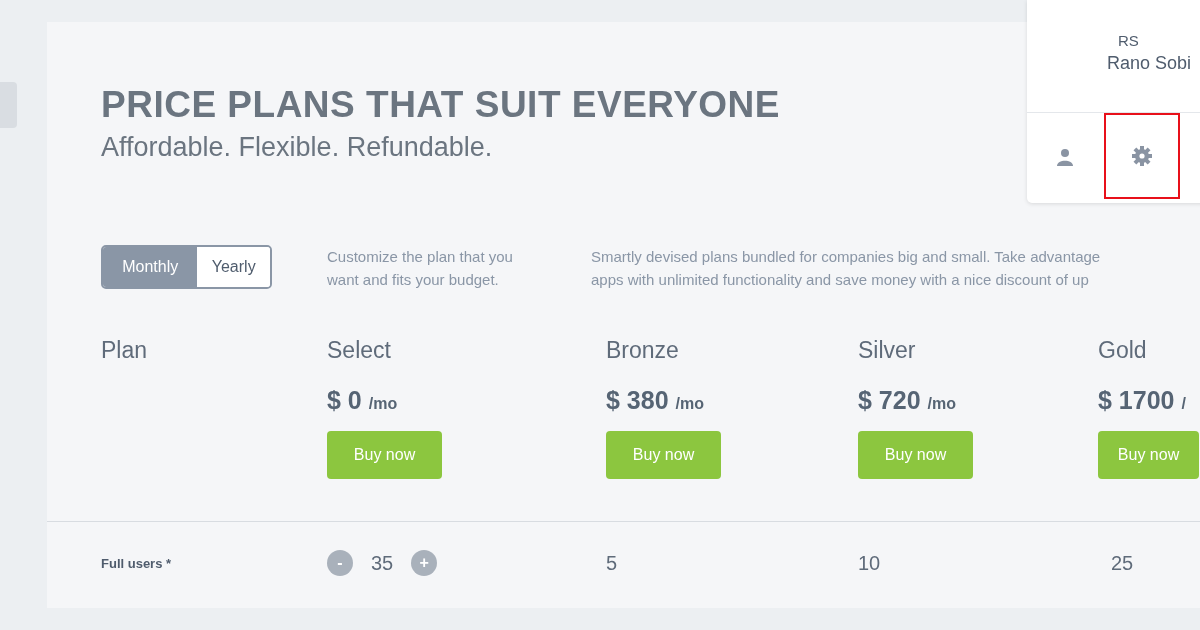 This screenshot has width=1200, height=630. What do you see at coordinates (125, 351) in the screenshot?
I see `plan-label: Plan` at bounding box center [125, 351].